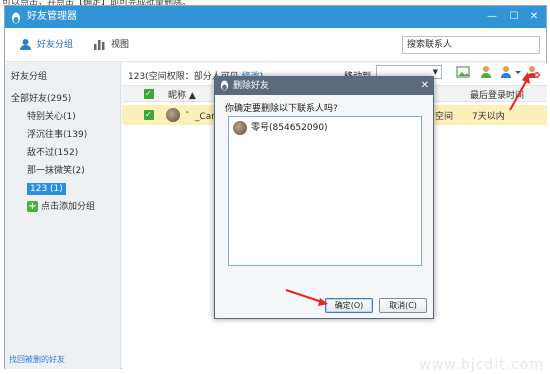 The image size is (550, 374). Describe the element at coordinates (56, 171) in the screenshot. I see `sidebar-item-label: 那一抹微笑(2)` at that location.